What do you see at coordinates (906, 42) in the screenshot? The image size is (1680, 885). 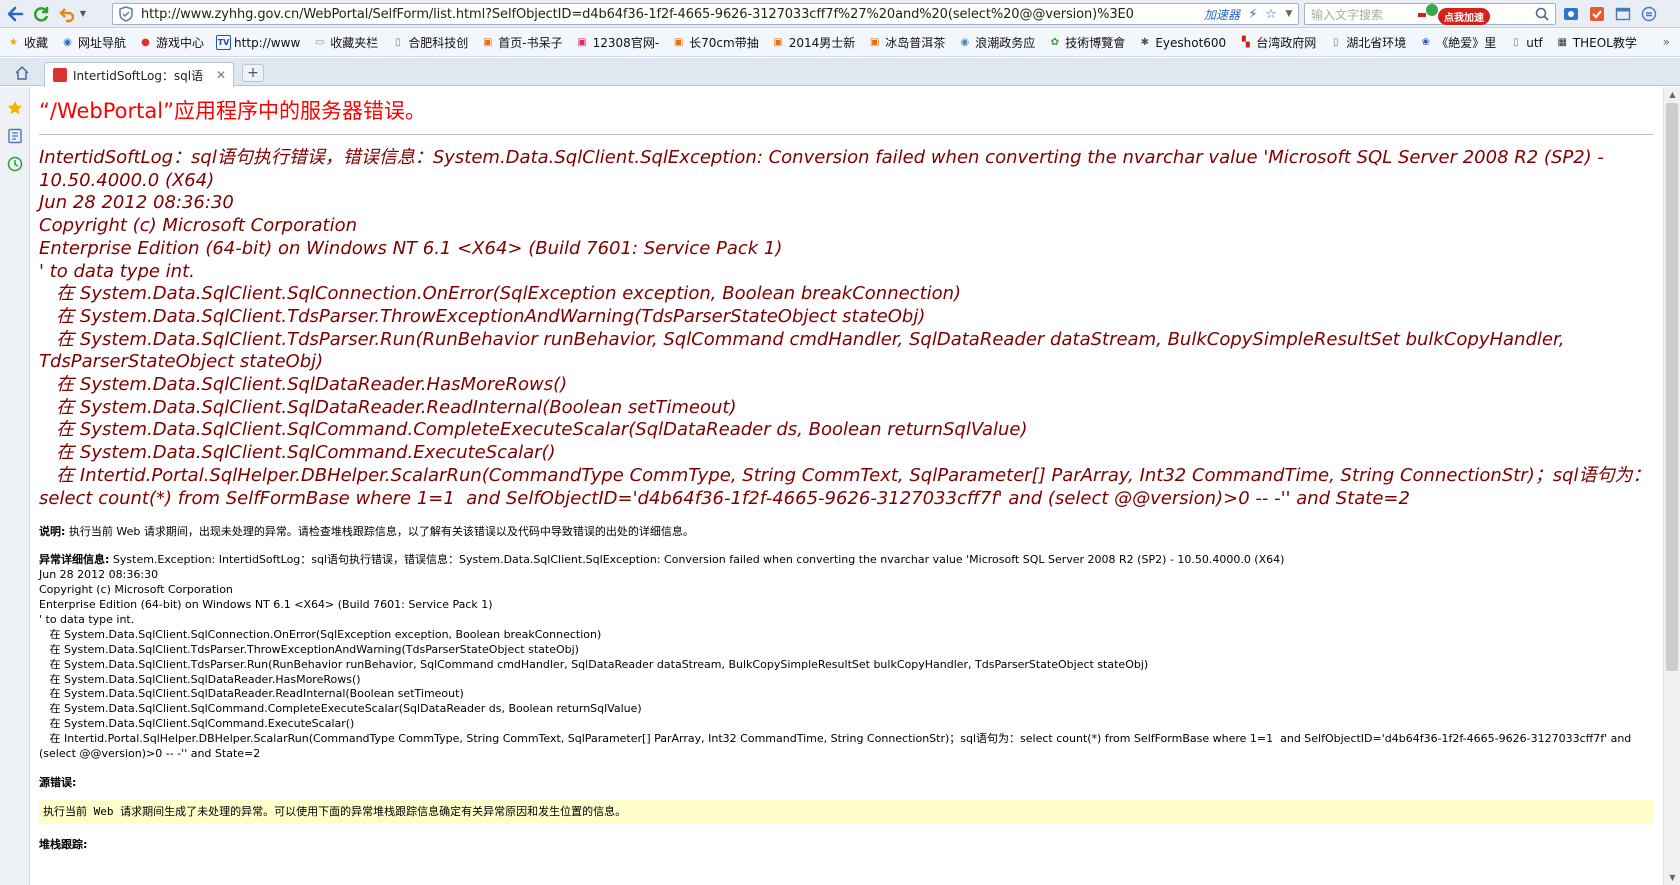 I see `bookmark-item: ▣ 冰岛普洱茶` at bounding box center [906, 42].